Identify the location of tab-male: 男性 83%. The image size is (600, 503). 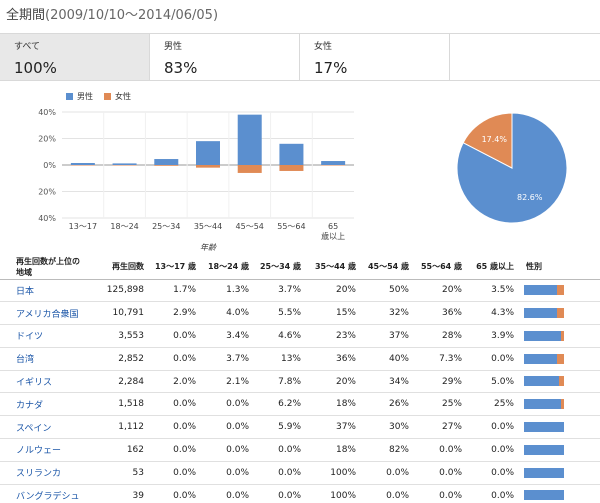
(225, 57).